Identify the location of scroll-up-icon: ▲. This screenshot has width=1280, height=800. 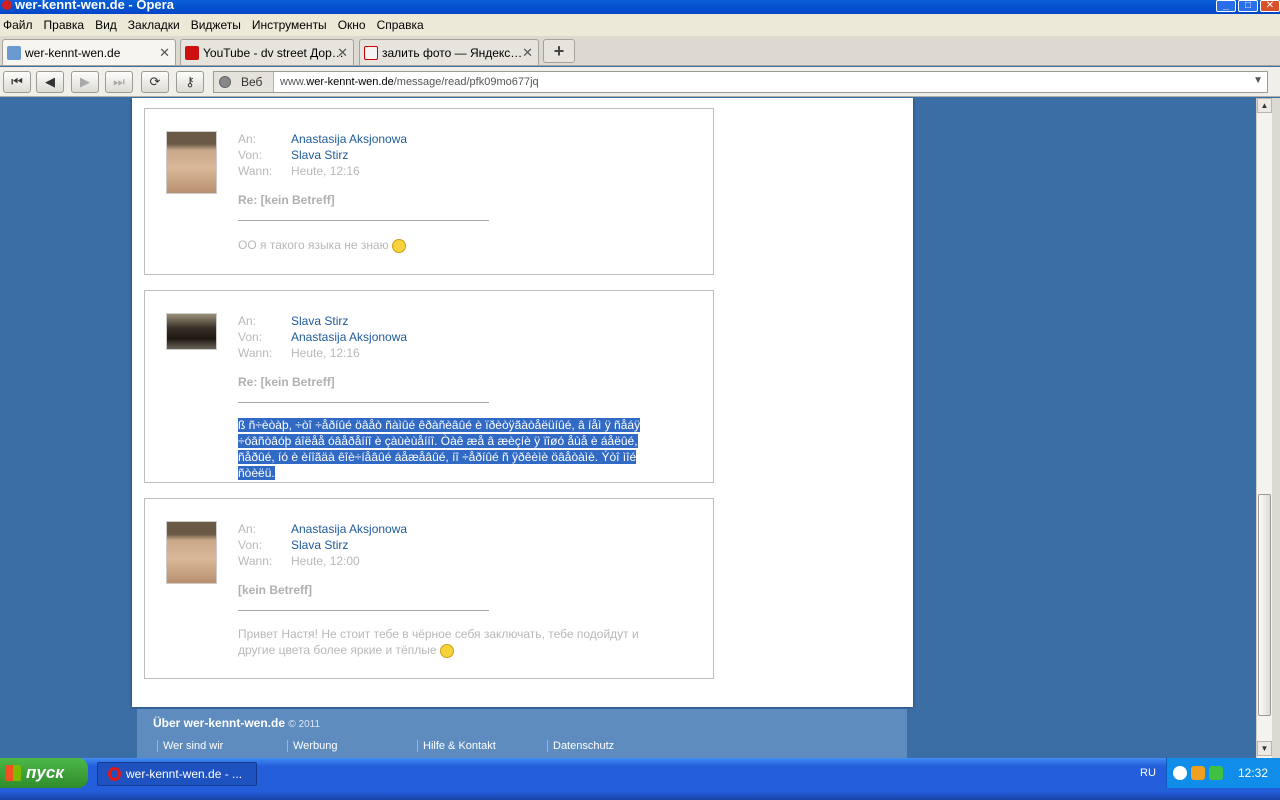
(1264, 105).